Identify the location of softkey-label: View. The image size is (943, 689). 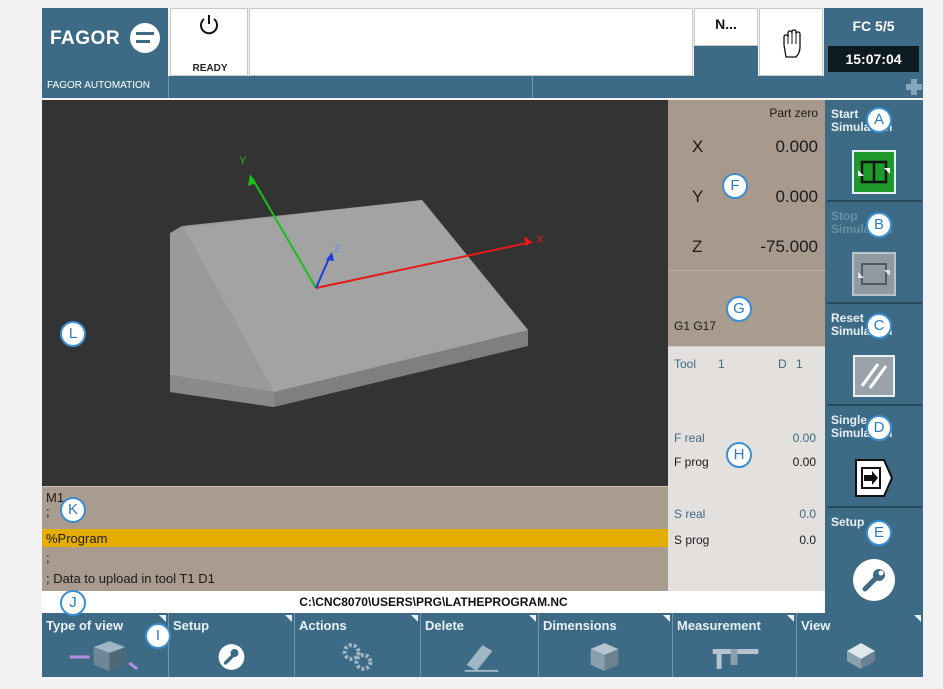
(816, 625).